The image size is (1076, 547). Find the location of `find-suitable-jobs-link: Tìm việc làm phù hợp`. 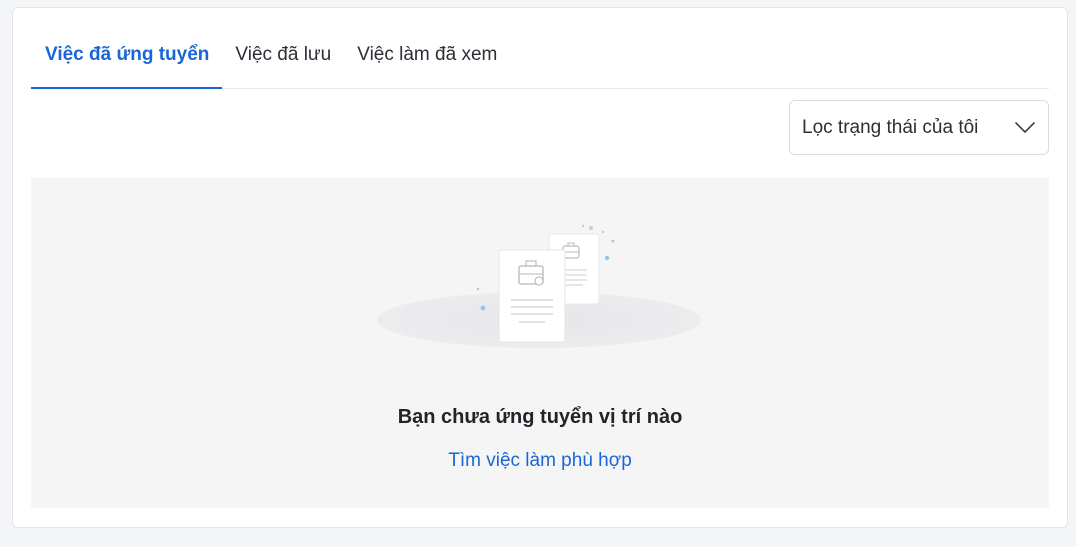

find-suitable-jobs-link: Tìm việc làm phù hợp is located at coordinates (540, 460).